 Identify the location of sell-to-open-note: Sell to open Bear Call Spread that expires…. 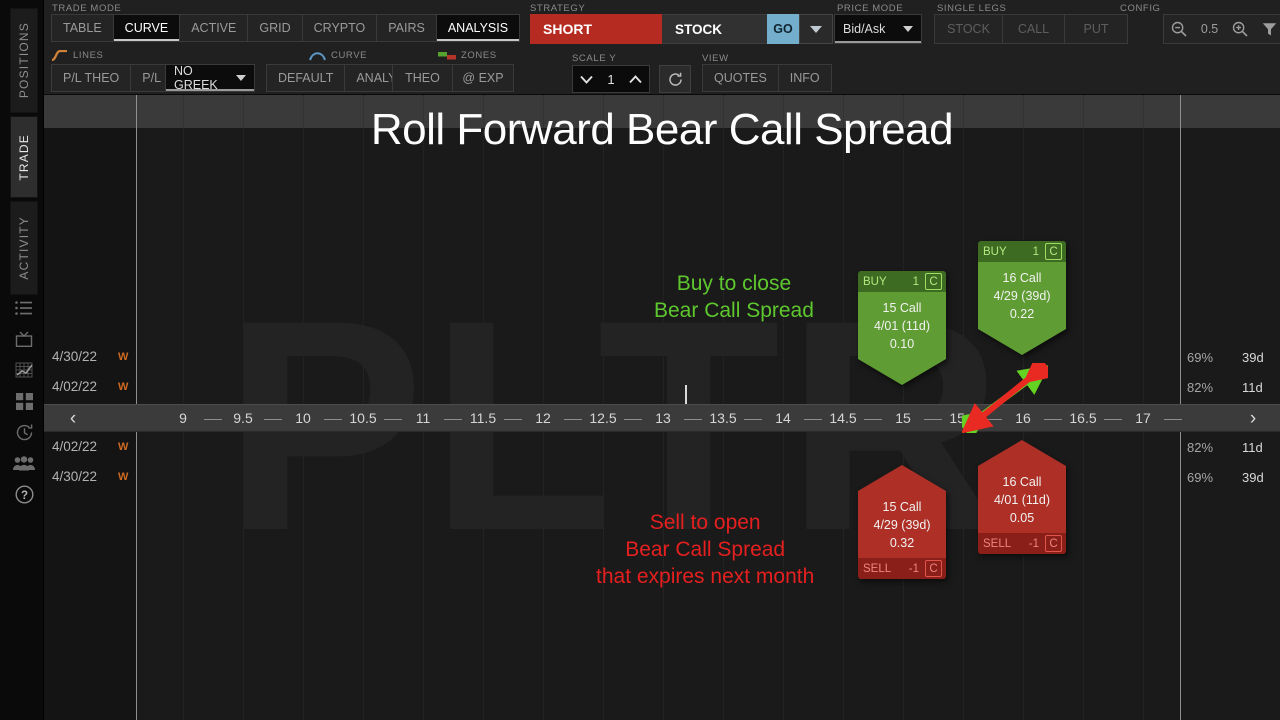
(705, 550).